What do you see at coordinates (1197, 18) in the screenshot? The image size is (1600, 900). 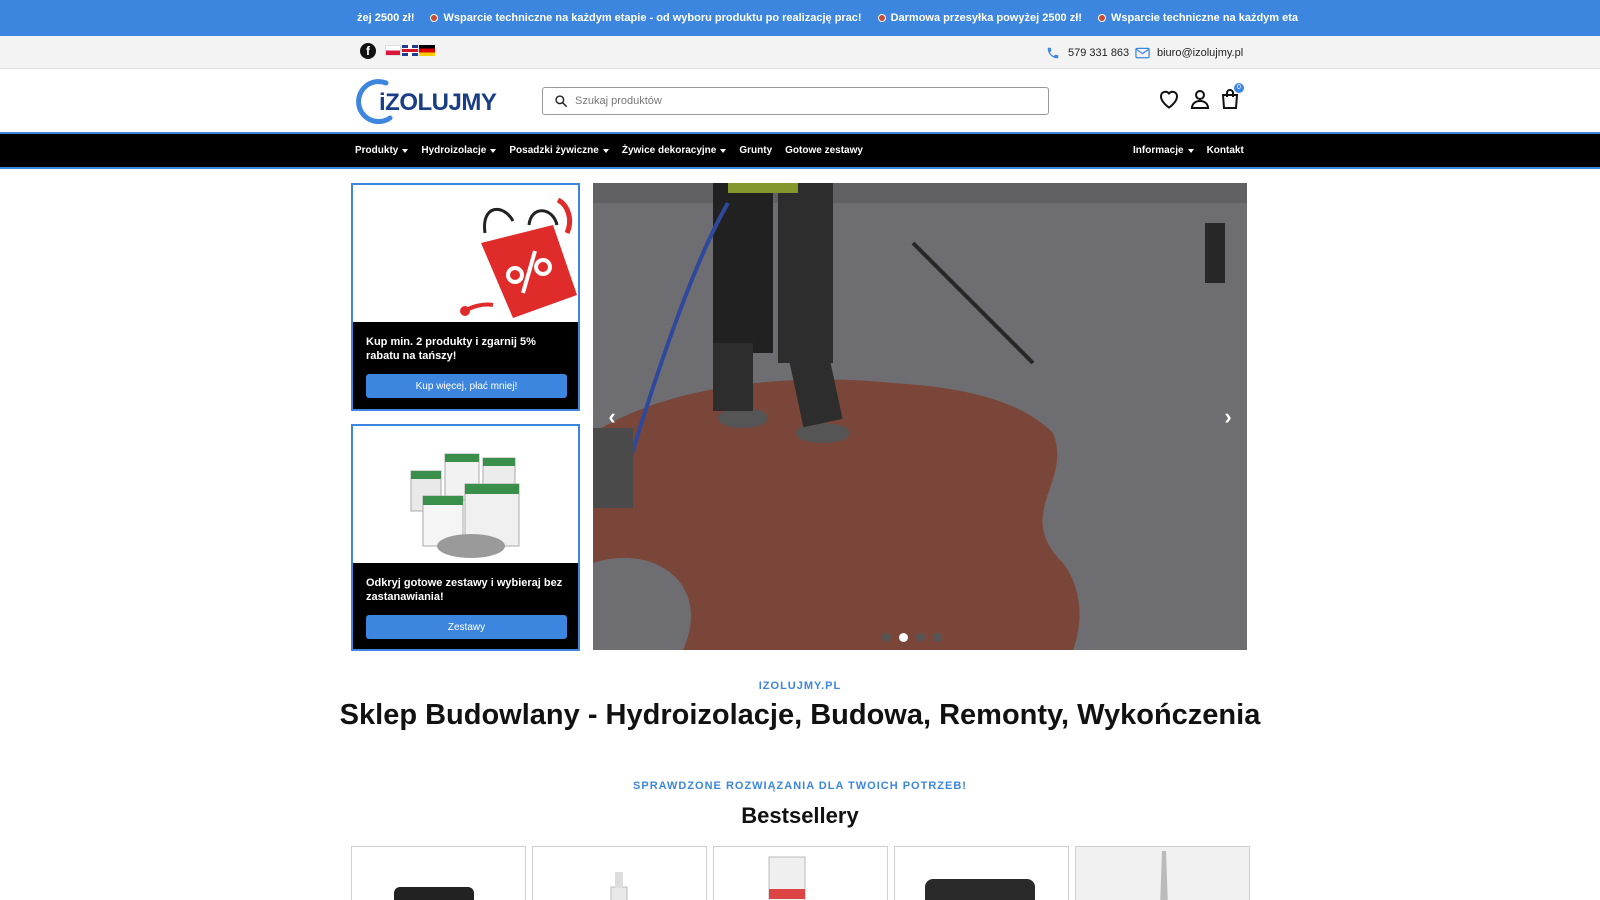 I see `announcement-item: Wsparcie techniczne na każdym eta` at bounding box center [1197, 18].